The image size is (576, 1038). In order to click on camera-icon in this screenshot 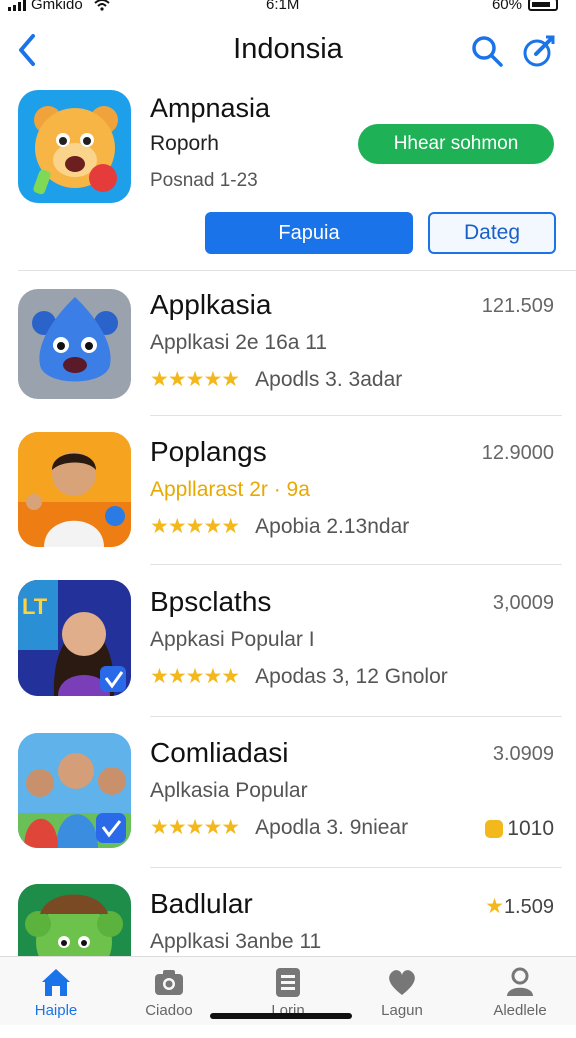, I will do `click(169, 982)`.